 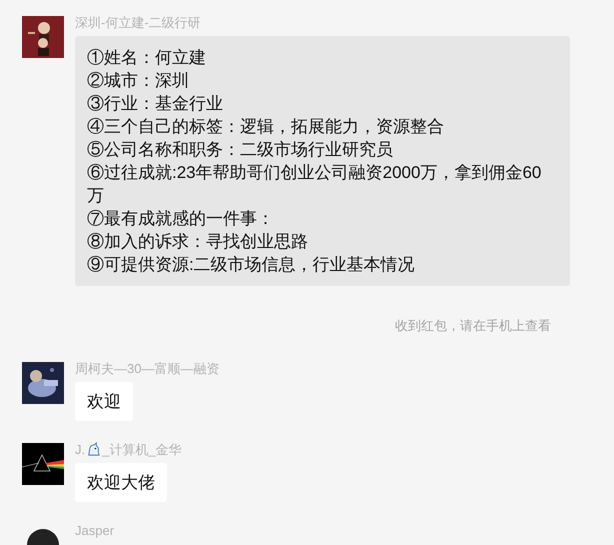 I want to click on sender-name-suffix: _计算机_金华, so click(x=142, y=449).